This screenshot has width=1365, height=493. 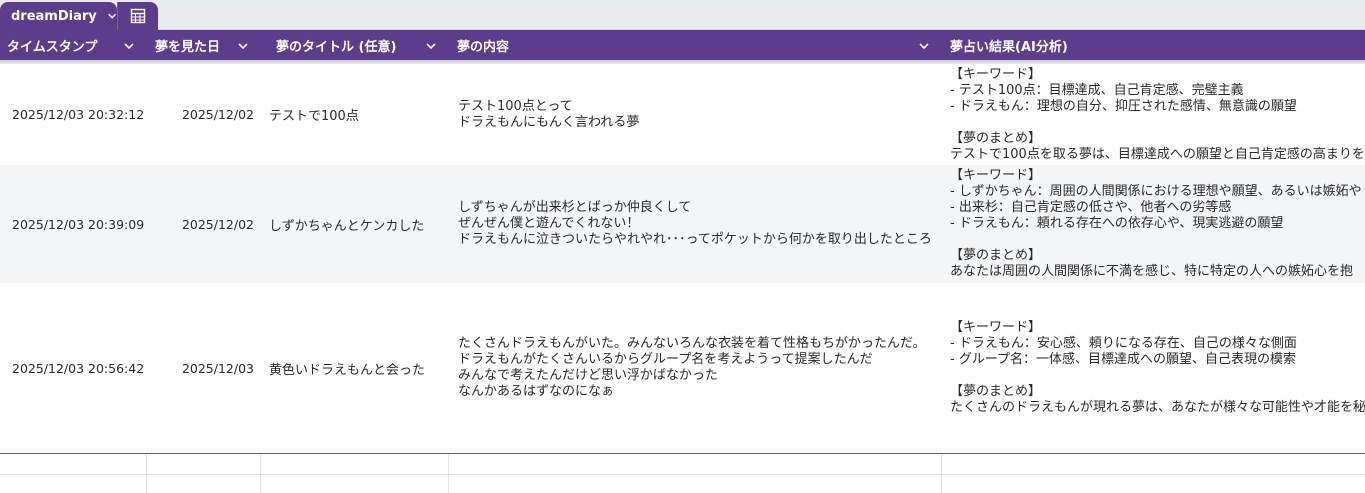 What do you see at coordinates (359, 368) in the screenshot?
I see `title-cell: 黄色いドラえもんと会った` at bounding box center [359, 368].